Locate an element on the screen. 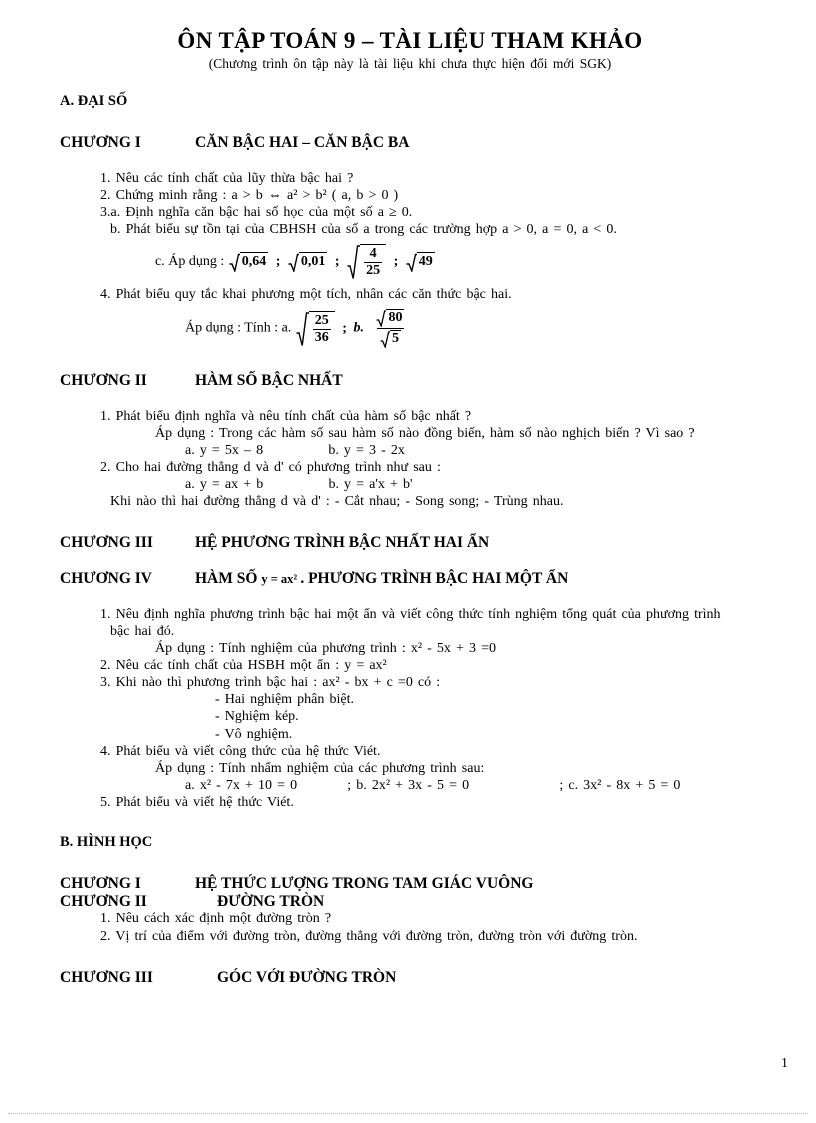 The width and height of the screenshot is (816, 1123). sqrt-frac-25-36: 25 36 is located at coordinates (315, 328).